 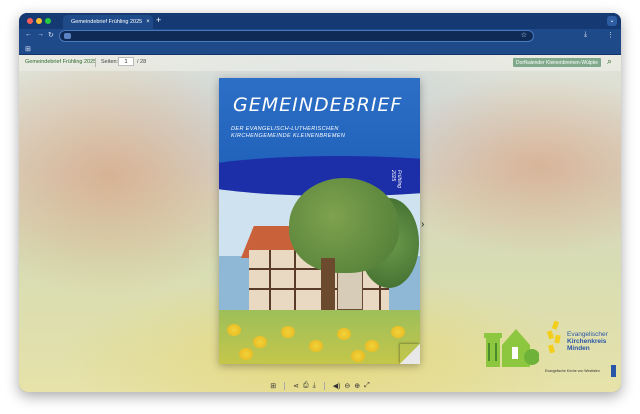 I want to click on page-total: / 28, so click(x=142, y=62).